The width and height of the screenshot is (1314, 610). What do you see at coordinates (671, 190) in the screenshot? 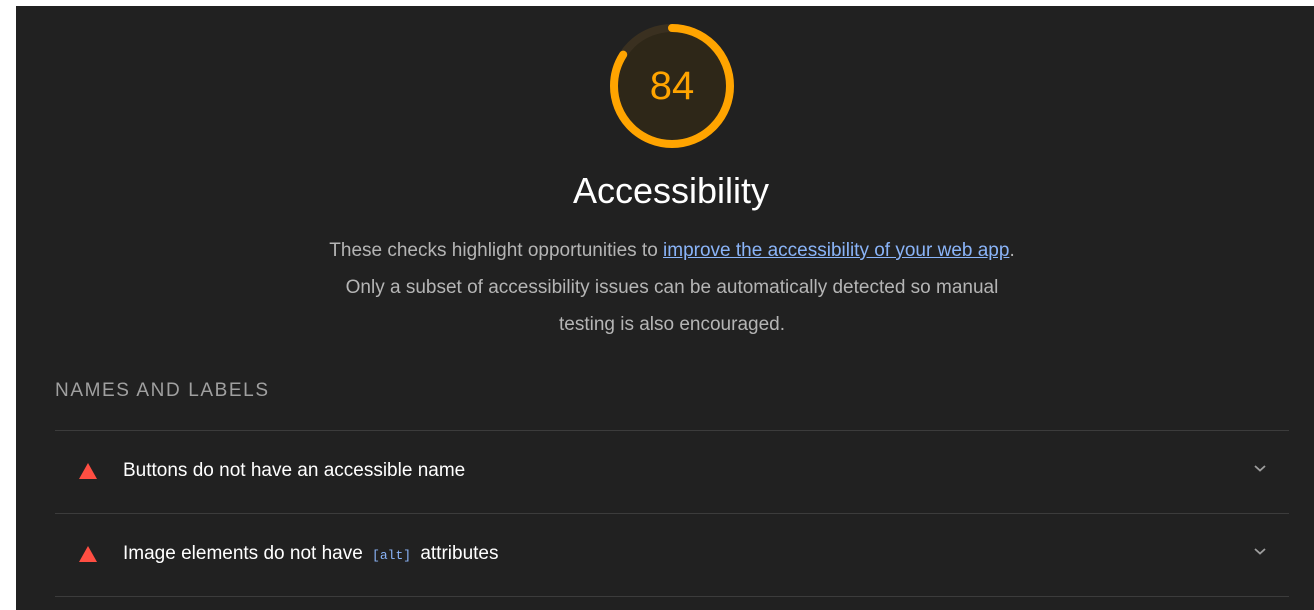
I see `category-title: Accessibility` at bounding box center [671, 190].